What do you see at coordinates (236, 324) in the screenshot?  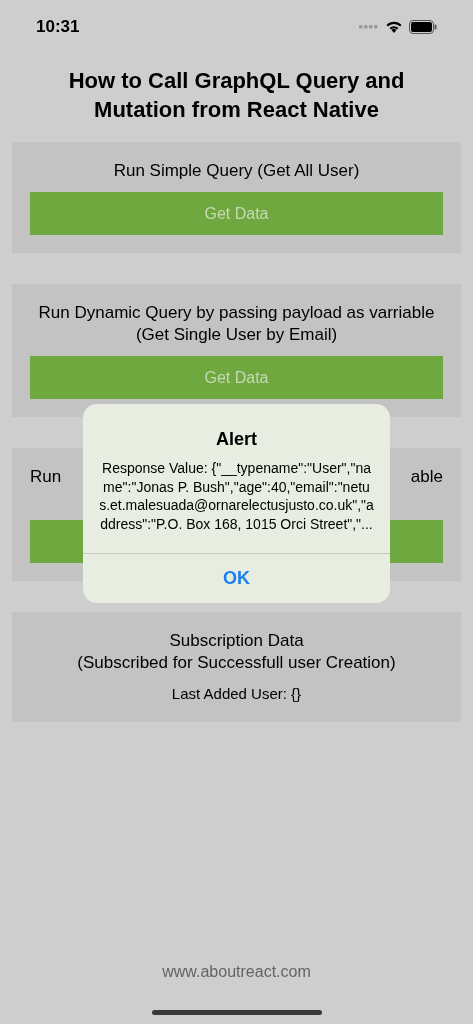 I see `card-title: Run Dynamic Query by passing payload as varriable (Get Single User by Email)` at bounding box center [236, 324].